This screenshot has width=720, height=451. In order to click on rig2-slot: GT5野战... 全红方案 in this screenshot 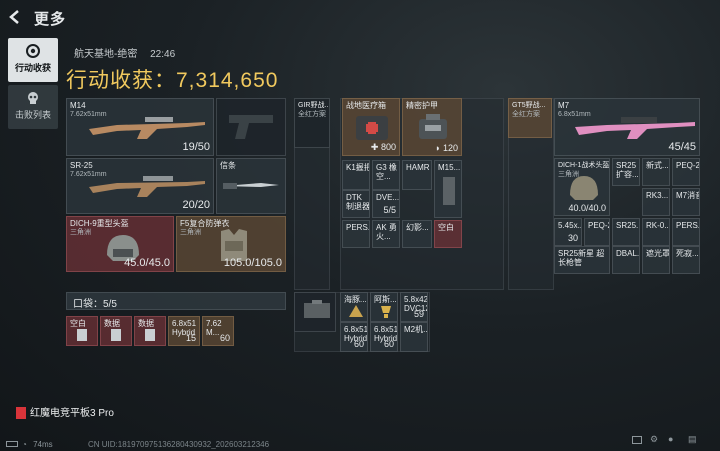, I will do `click(530, 118)`.